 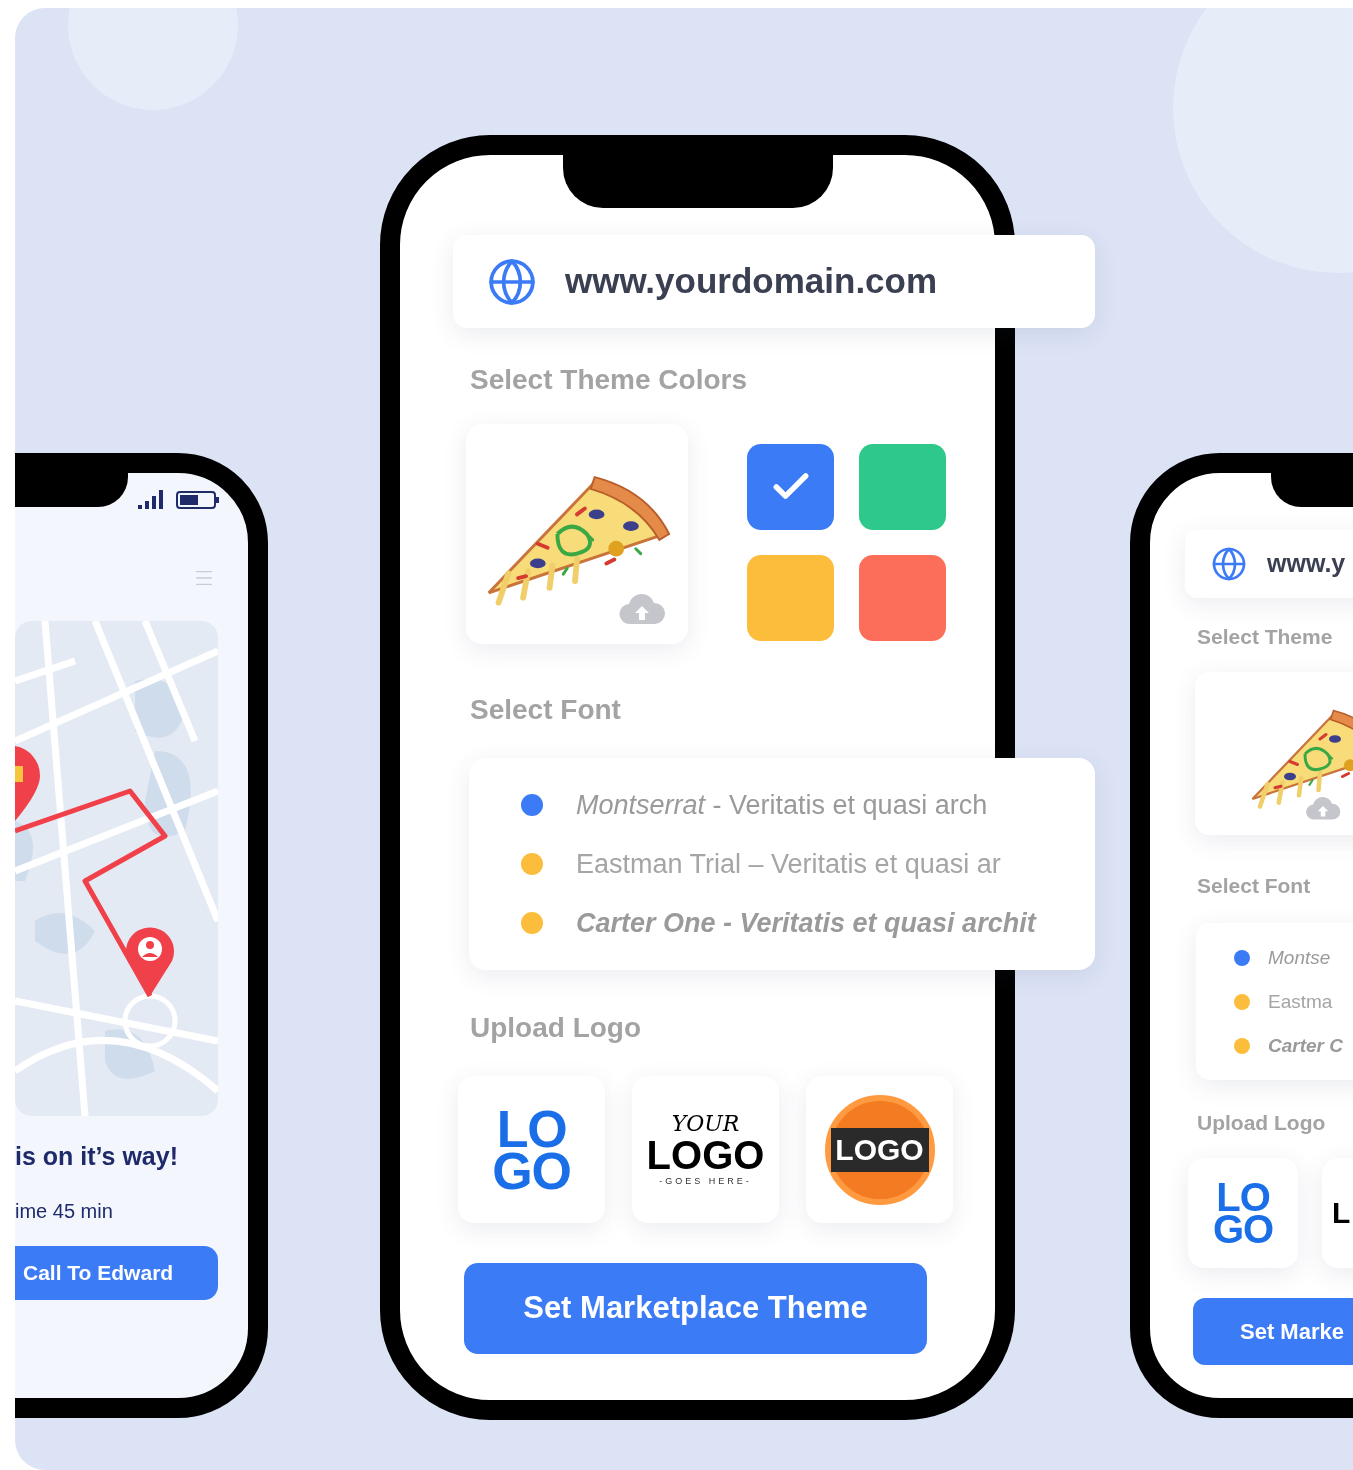 What do you see at coordinates (198, 500) in the screenshot?
I see `battery-icon` at bounding box center [198, 500].